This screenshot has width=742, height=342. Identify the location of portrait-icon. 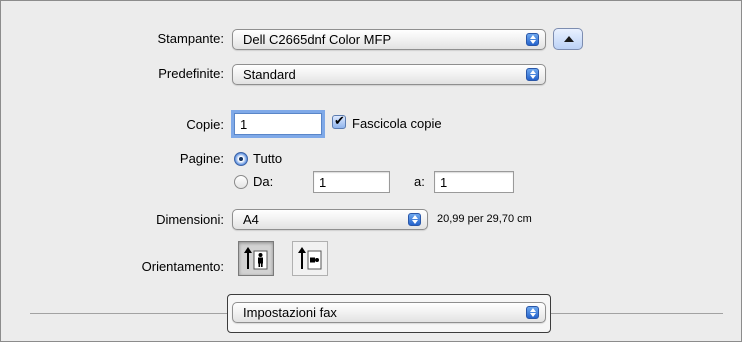
(256, 258).